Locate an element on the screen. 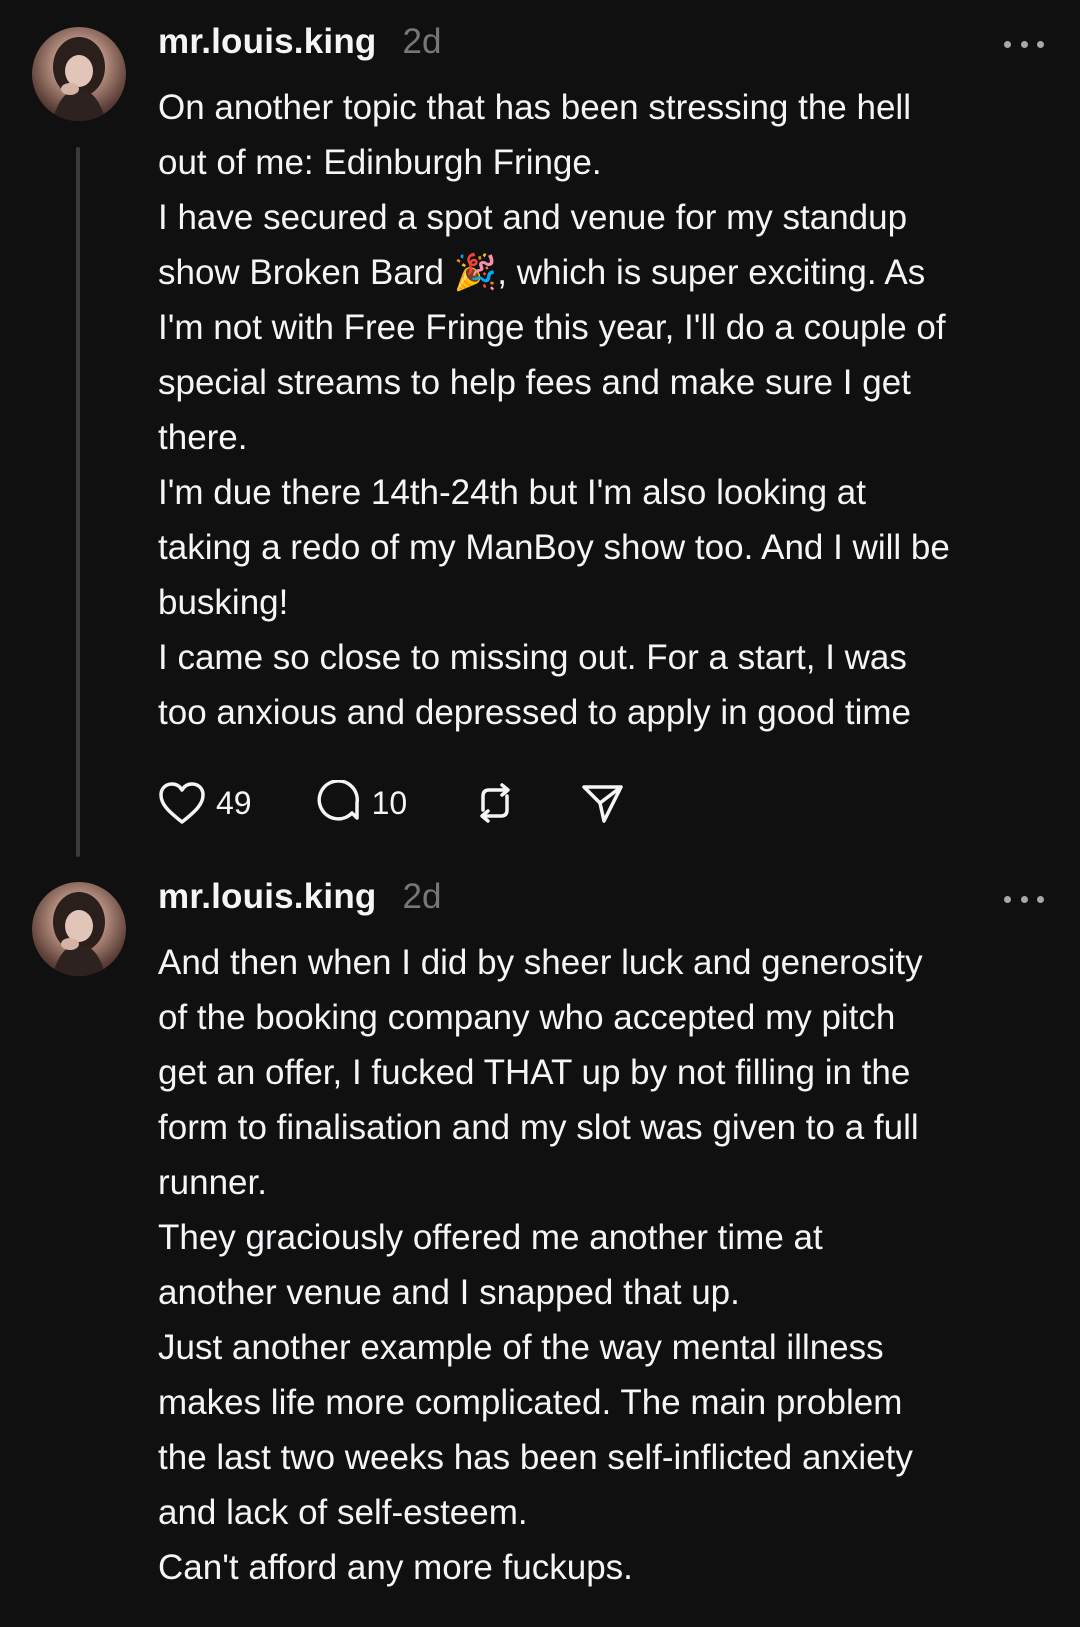  repost-button is located at coordinates (495, 803).